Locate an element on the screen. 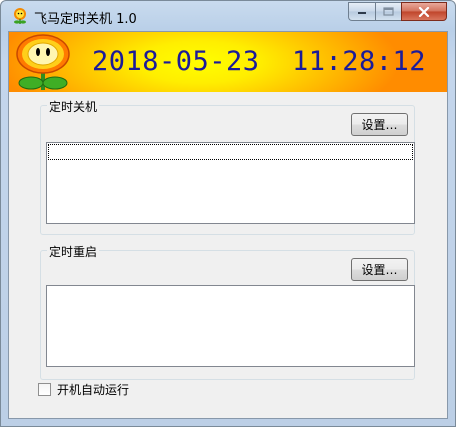 Image resolution: width=456 pixels, height=427 pixels. list-focus-row is located at coordinates (230, 152).